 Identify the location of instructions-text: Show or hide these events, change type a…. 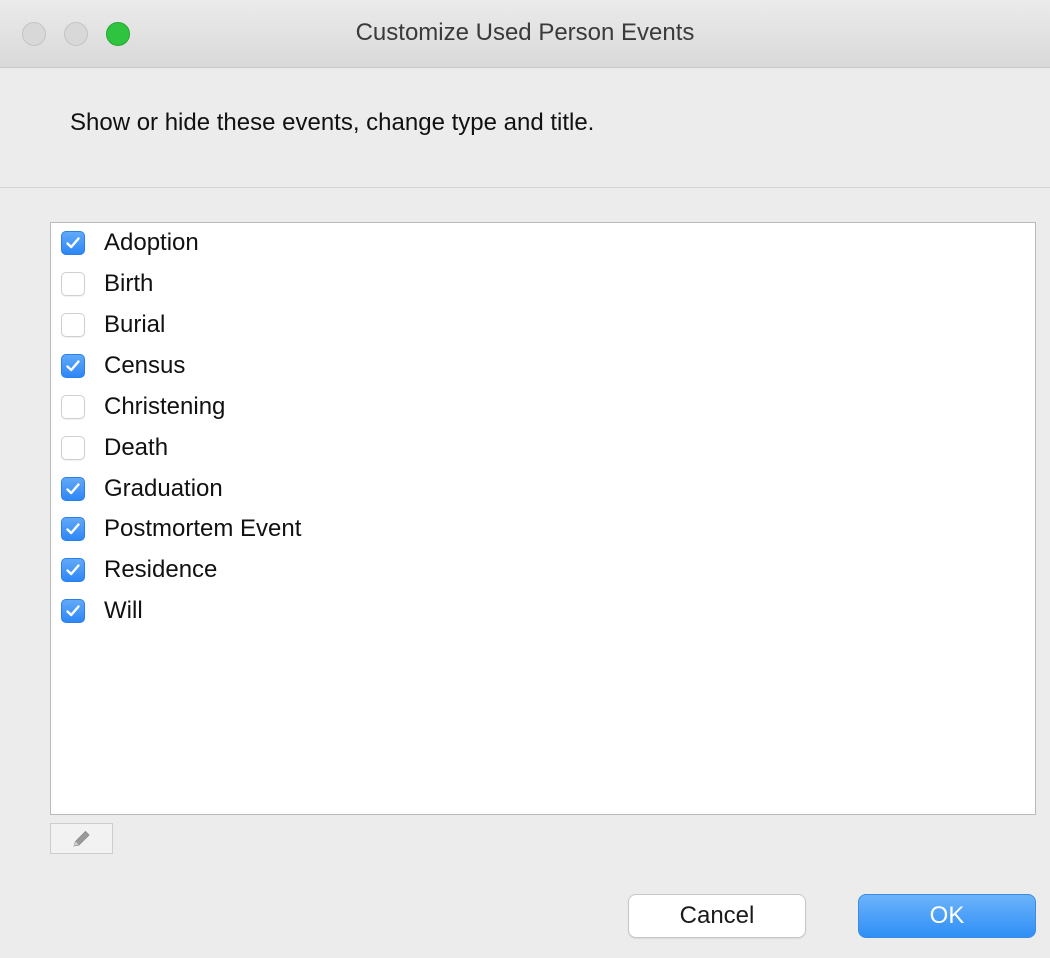
(332, 122).